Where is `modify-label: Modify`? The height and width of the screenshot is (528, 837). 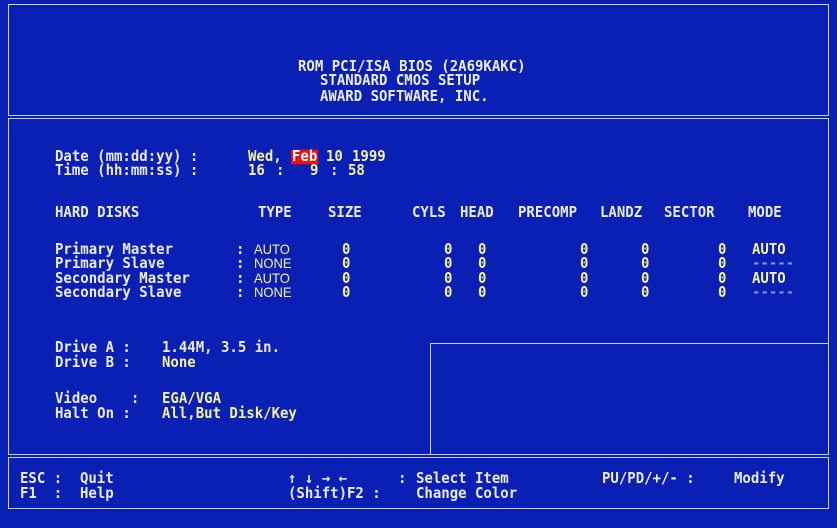
modify-label: Modify is located at coordinates (759, 479).